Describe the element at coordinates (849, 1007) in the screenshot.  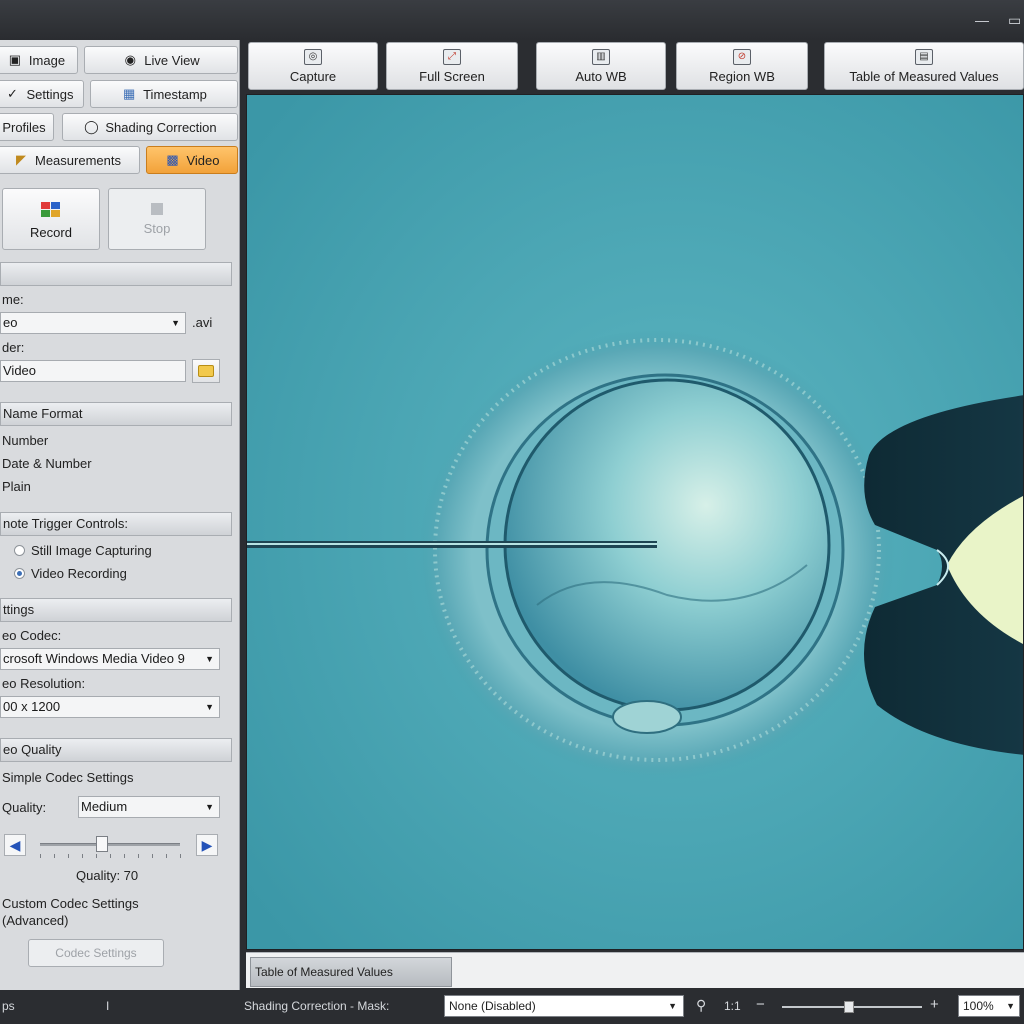
I see `zoom-slider-thumb` at that location.